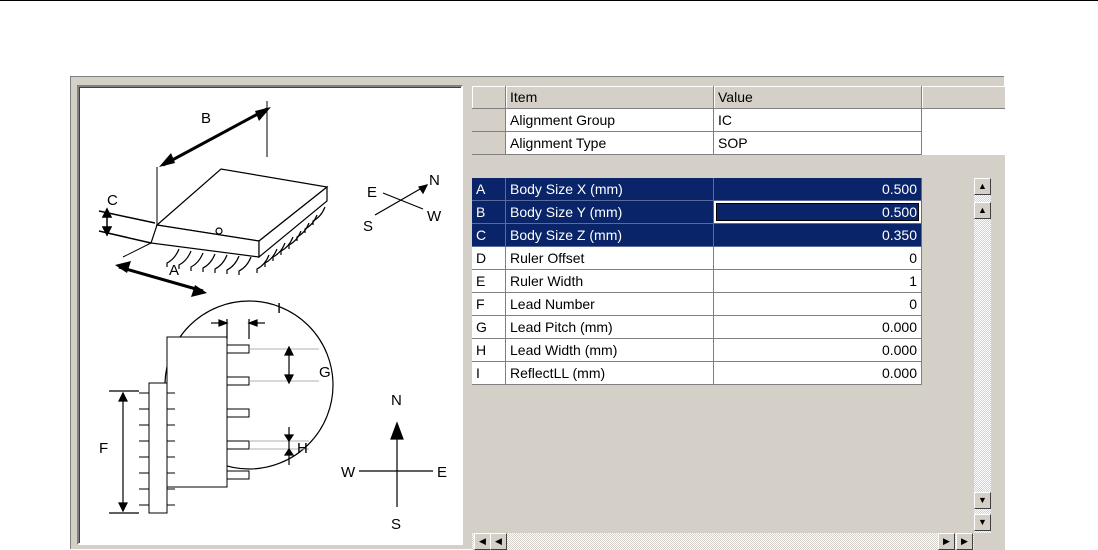 The width and height of the screenshot is (1098, 550). Describe the element at coordinates (124, 452) in the screenshot. I see `dimension-f-arrow` at that location.